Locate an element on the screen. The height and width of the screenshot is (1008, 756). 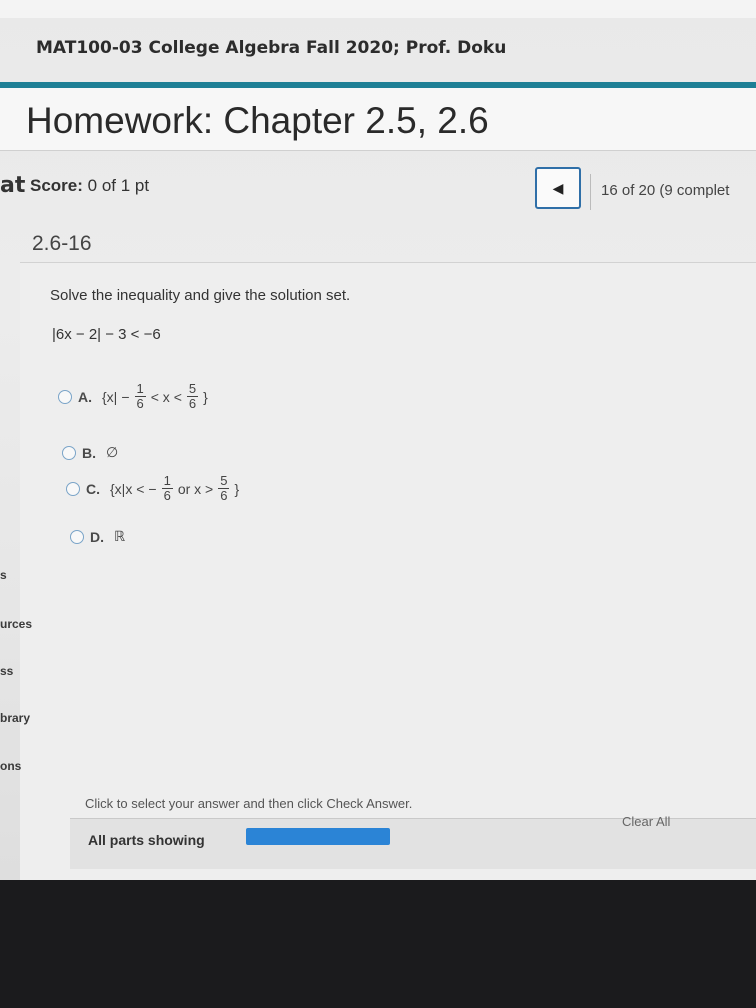
option-letter: D. is located at coordinates (97, 536).